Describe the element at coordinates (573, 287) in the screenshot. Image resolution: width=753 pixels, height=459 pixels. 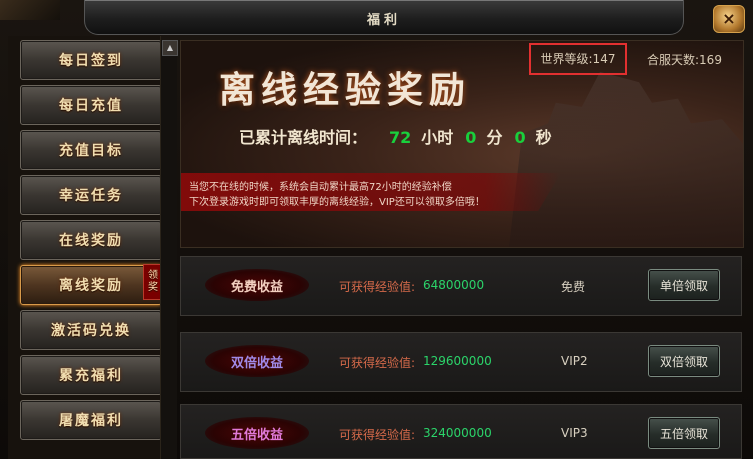
I see `requirement: 免费` at that location.